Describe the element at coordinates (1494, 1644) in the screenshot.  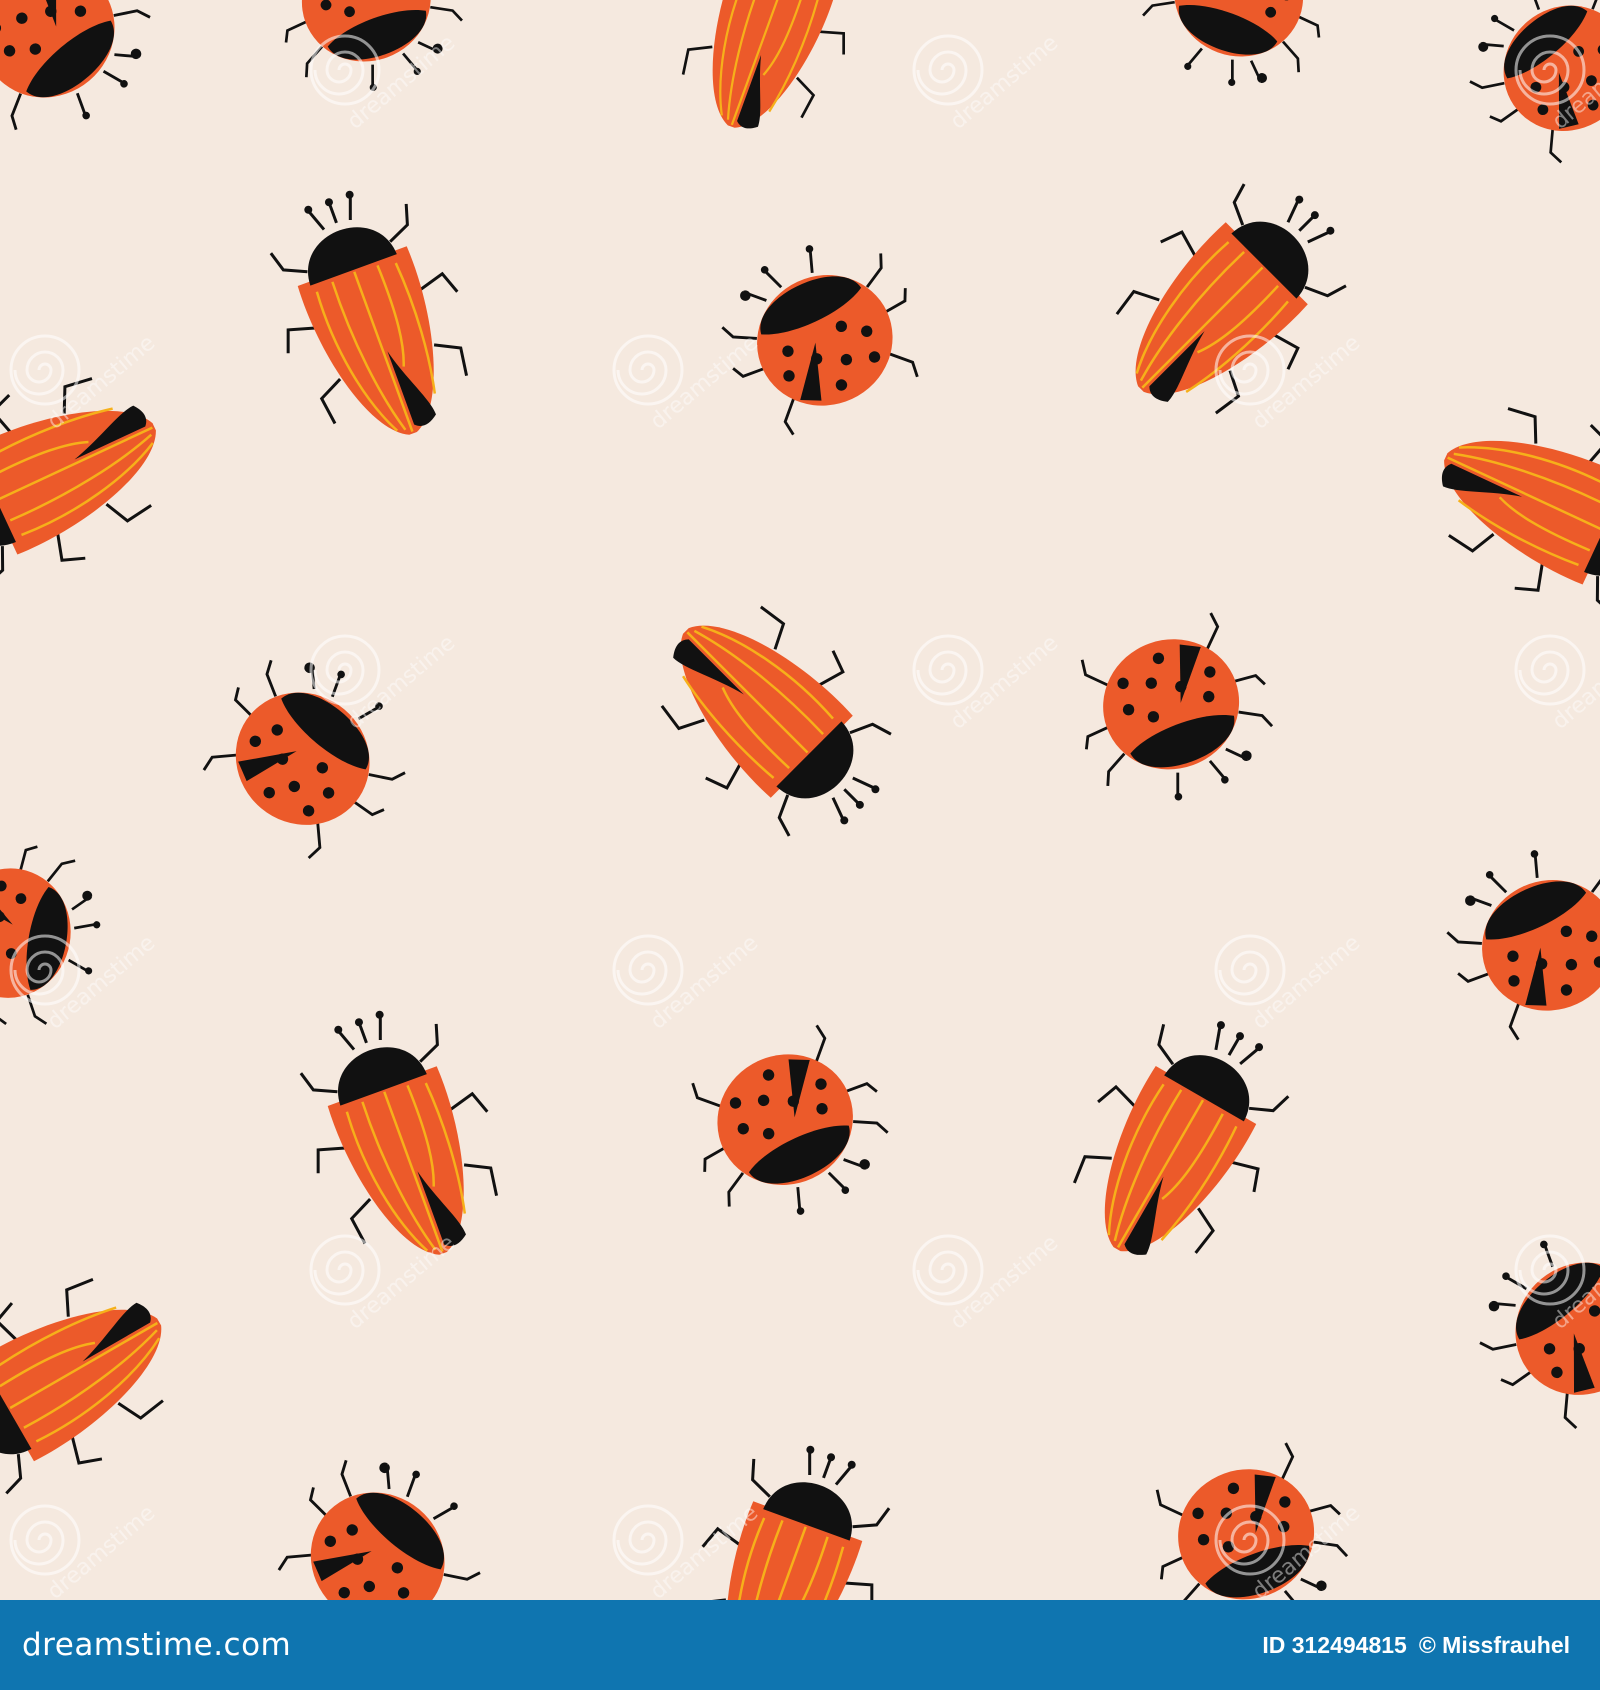
I see `image-author: © Missfrauhel` at that location.